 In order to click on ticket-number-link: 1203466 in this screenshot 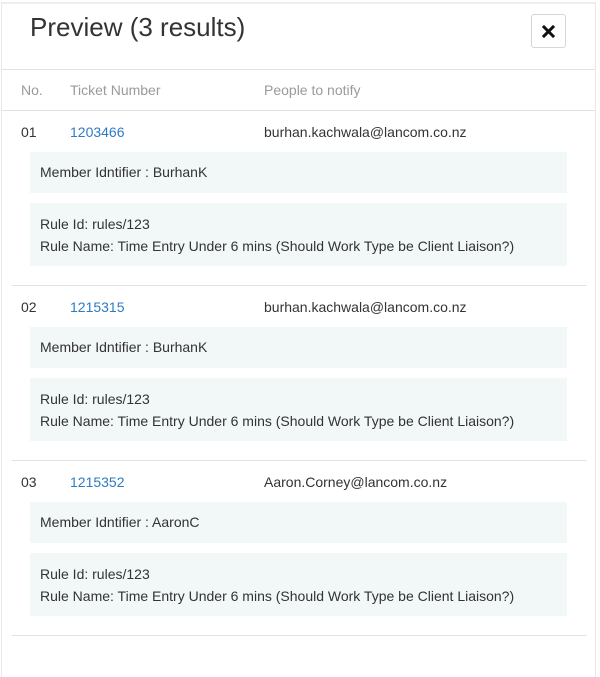, I will do `click(97, 132)`.